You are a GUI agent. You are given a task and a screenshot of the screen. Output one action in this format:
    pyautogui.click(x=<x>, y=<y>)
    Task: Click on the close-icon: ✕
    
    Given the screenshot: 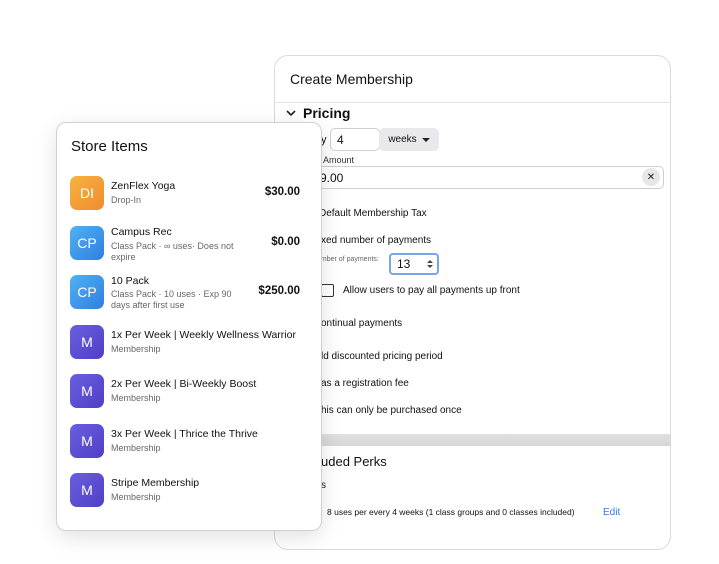 What is the action you would take?
    pyautogui.click(x=651, y=177)
    